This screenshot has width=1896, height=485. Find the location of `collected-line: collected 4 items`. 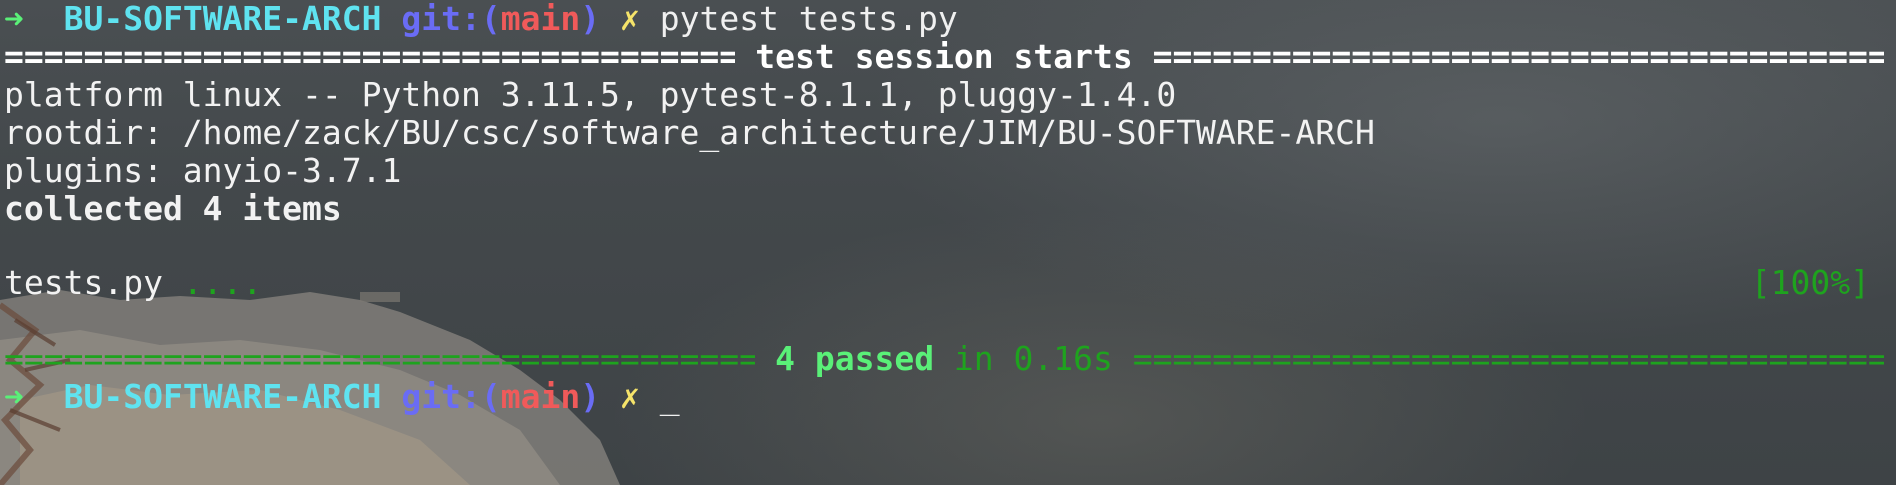

collected-line: collected 4 items is located at coordinates (173, 208).